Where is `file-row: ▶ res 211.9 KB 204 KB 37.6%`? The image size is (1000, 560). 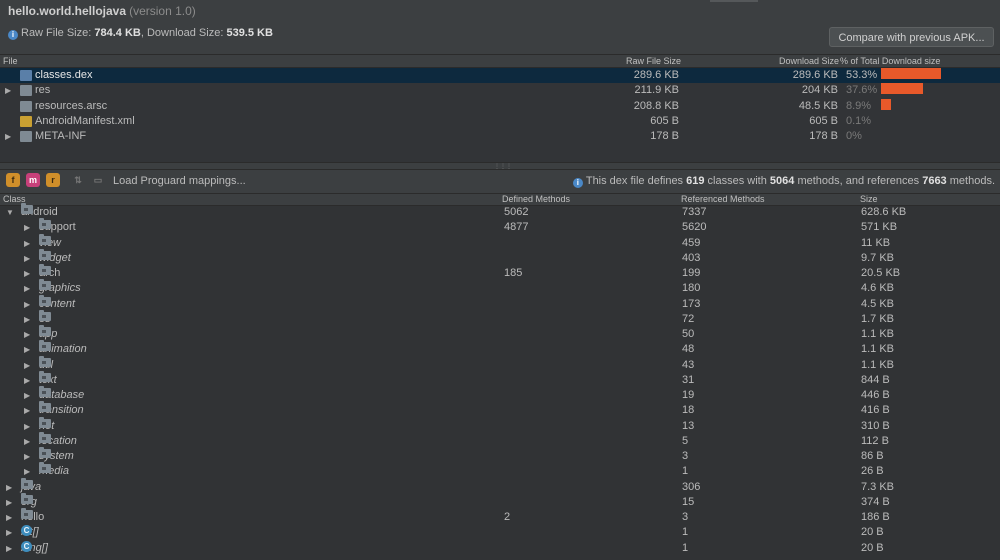
file-row: ▶ res 211.9 KB 204 KB 37.6% is located at coordinates (500, 90).